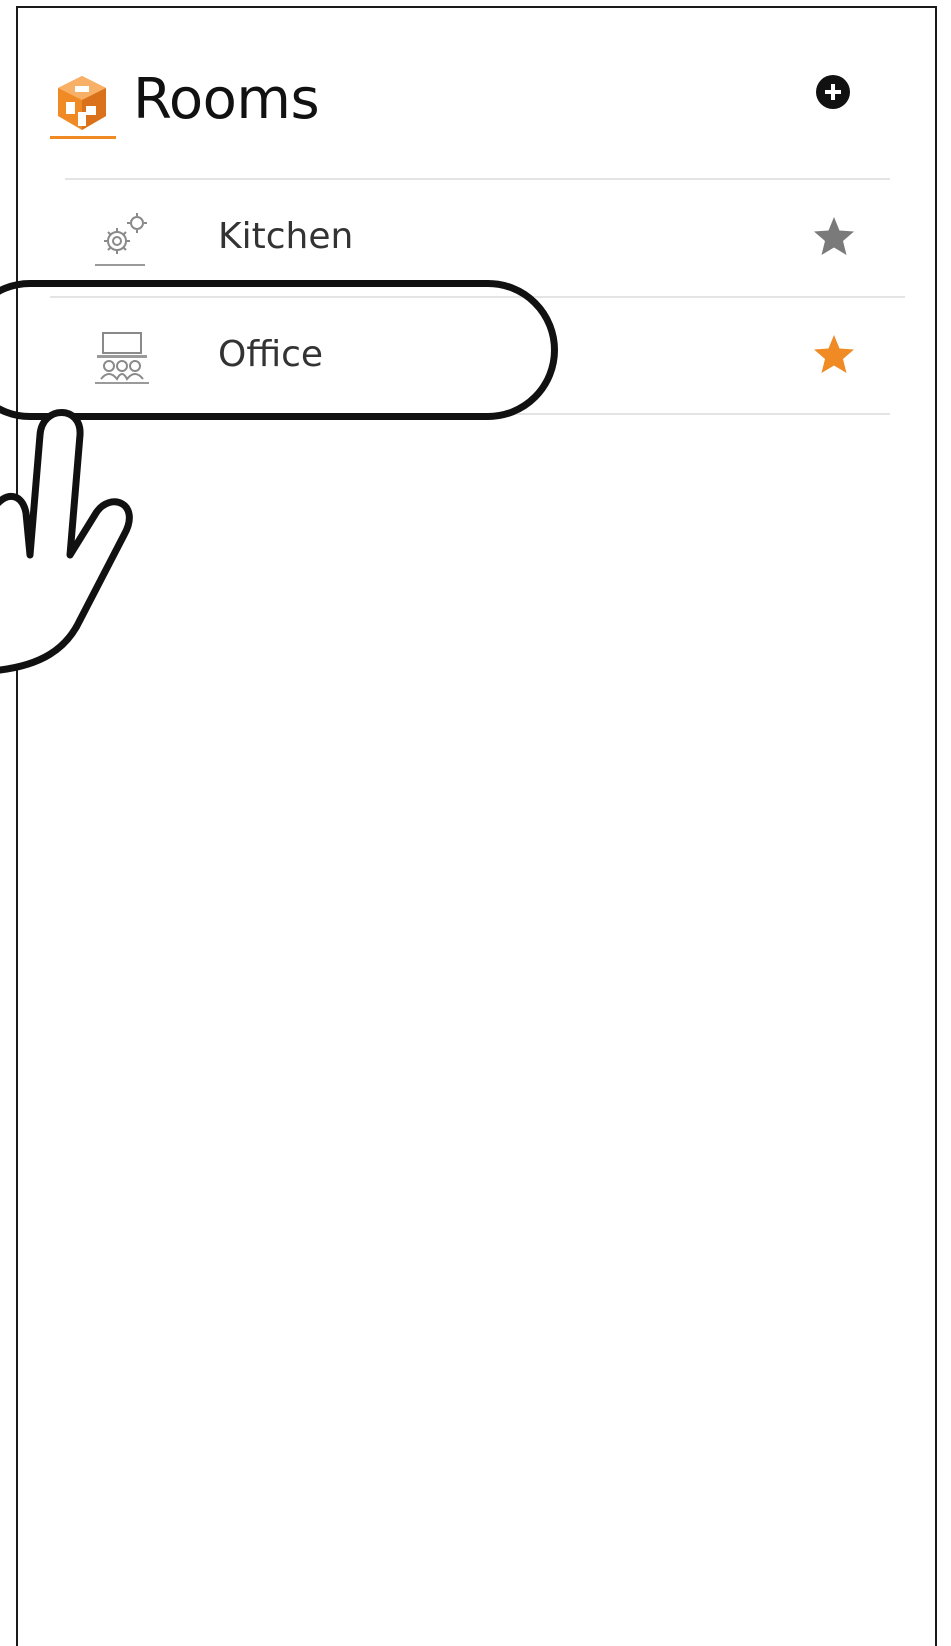 Image resolution: width=951 pixels, height=1646 pixels. I want to click on gears-icon, so click(121, 239).